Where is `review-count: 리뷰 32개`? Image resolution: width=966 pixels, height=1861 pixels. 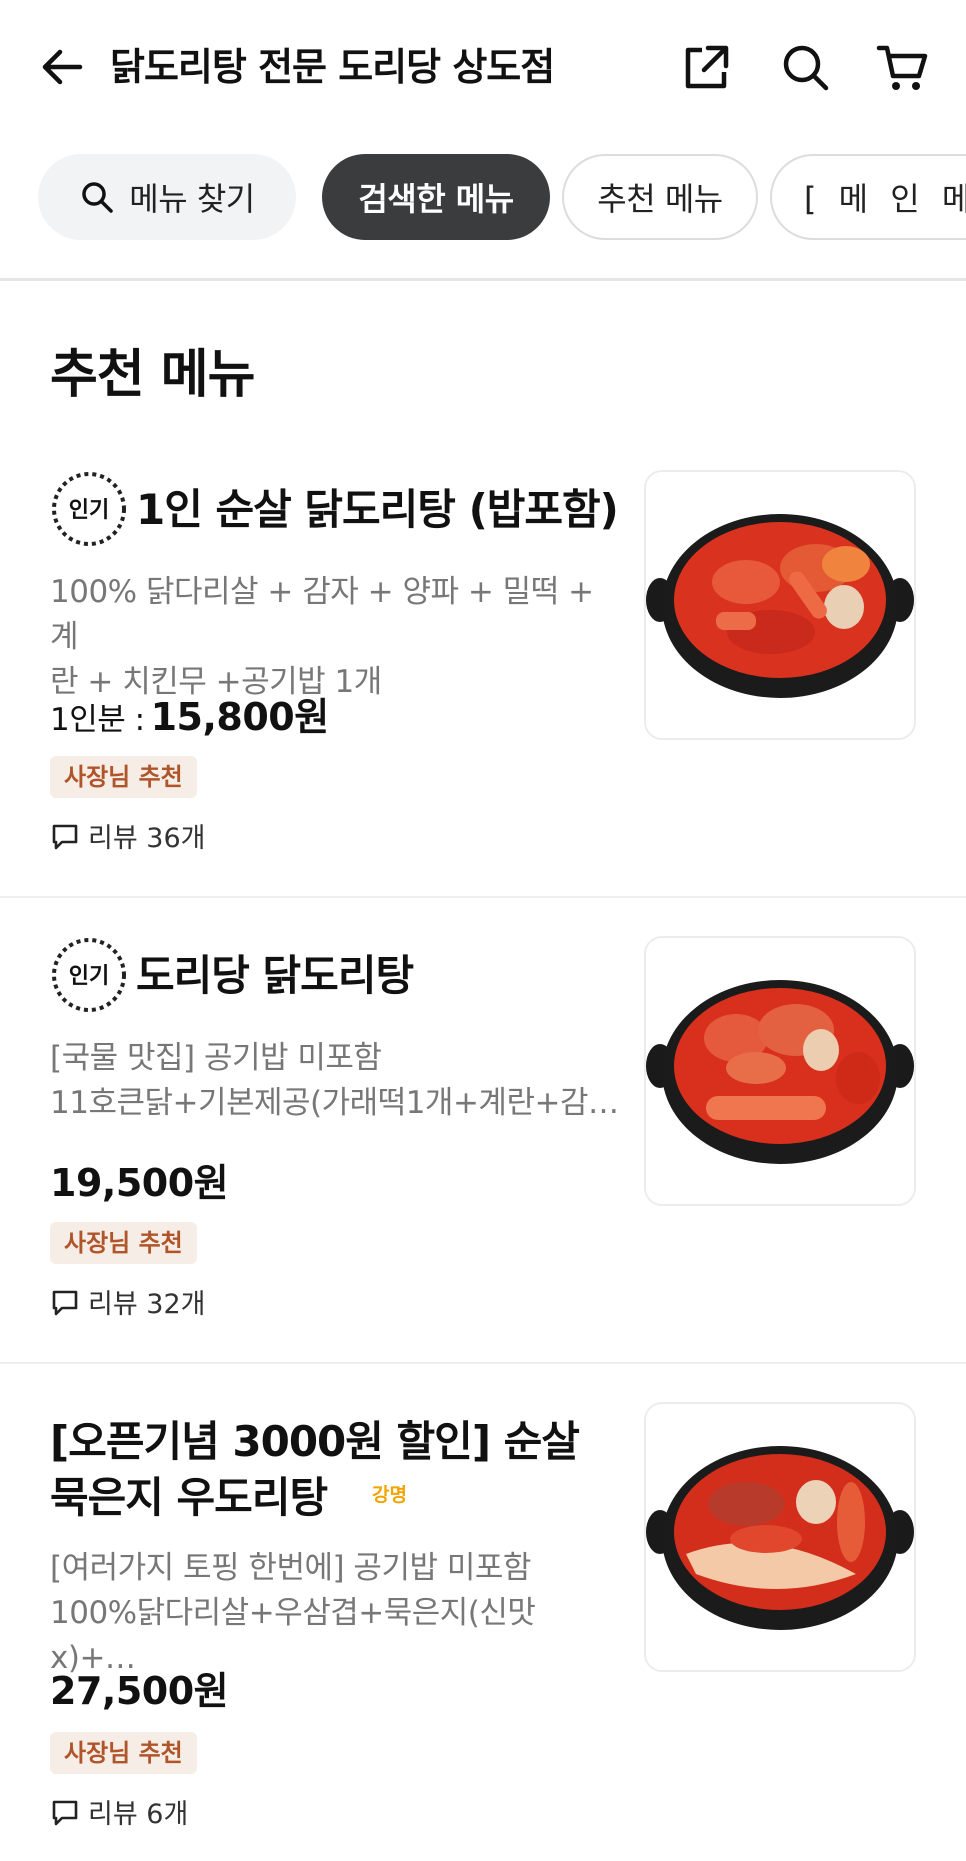 review-count: 리뷰 32개 is located at coordinates (127, 1301).